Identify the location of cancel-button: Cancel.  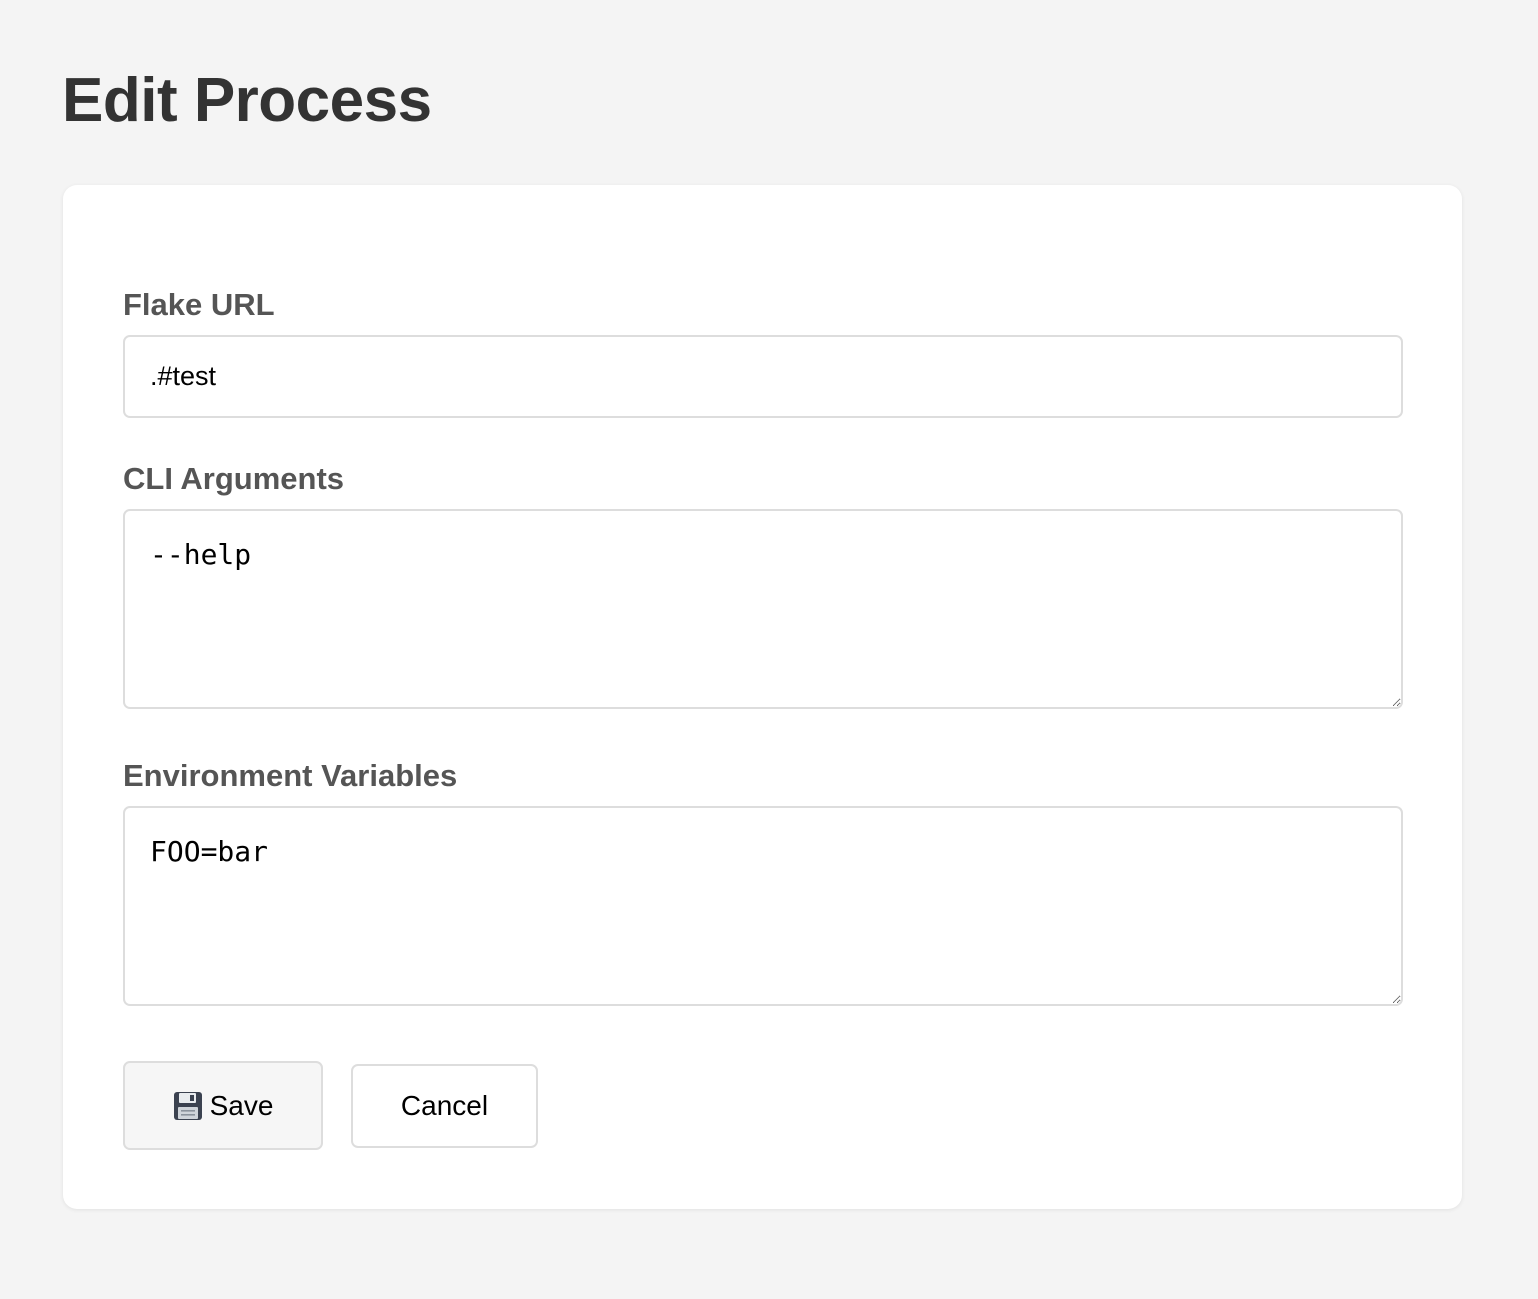
(444, 1106).